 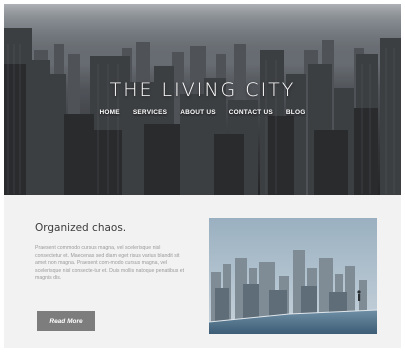 What do you see at coordinates (198, 112) in the screenshot?
I see `nav-about-us: ABOUT US` at bounding box center [198, 112].